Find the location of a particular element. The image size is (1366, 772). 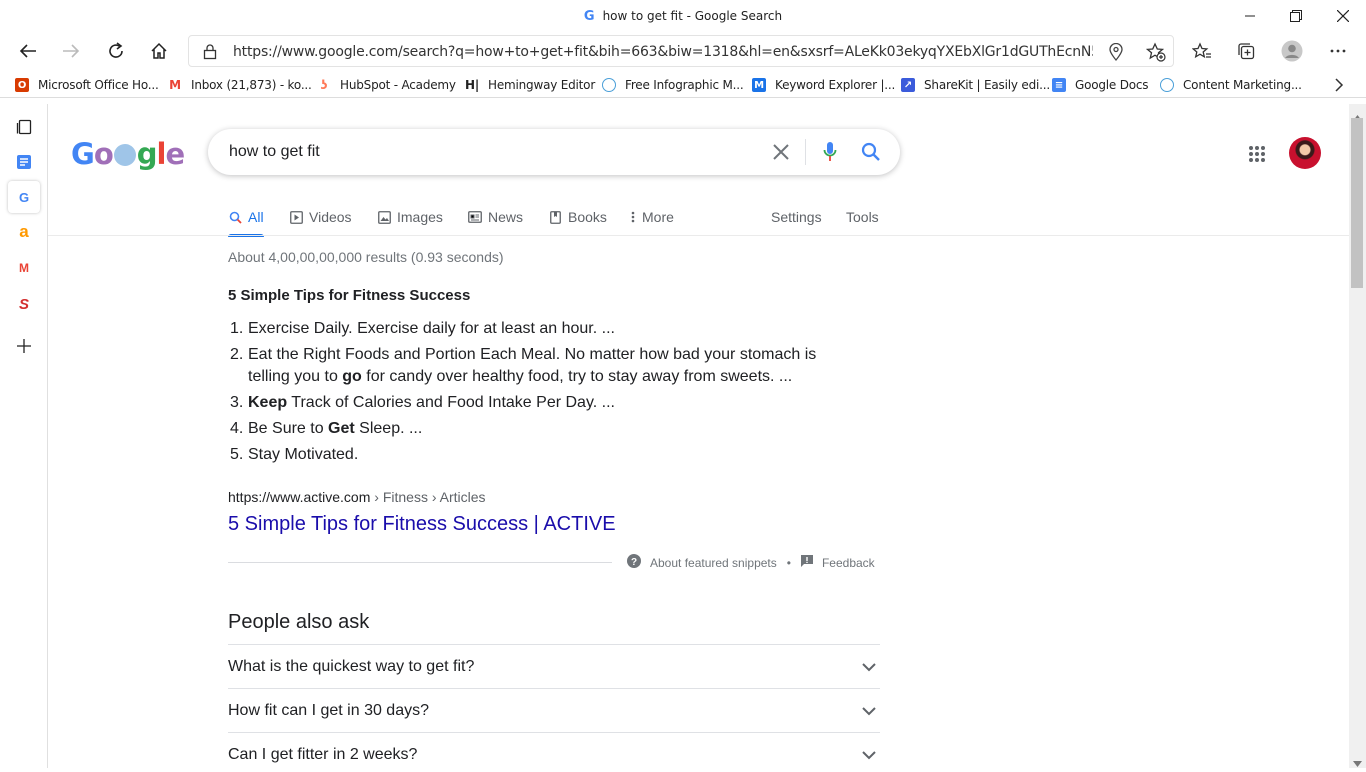

lock-icon is located at coordinates (210, 54).